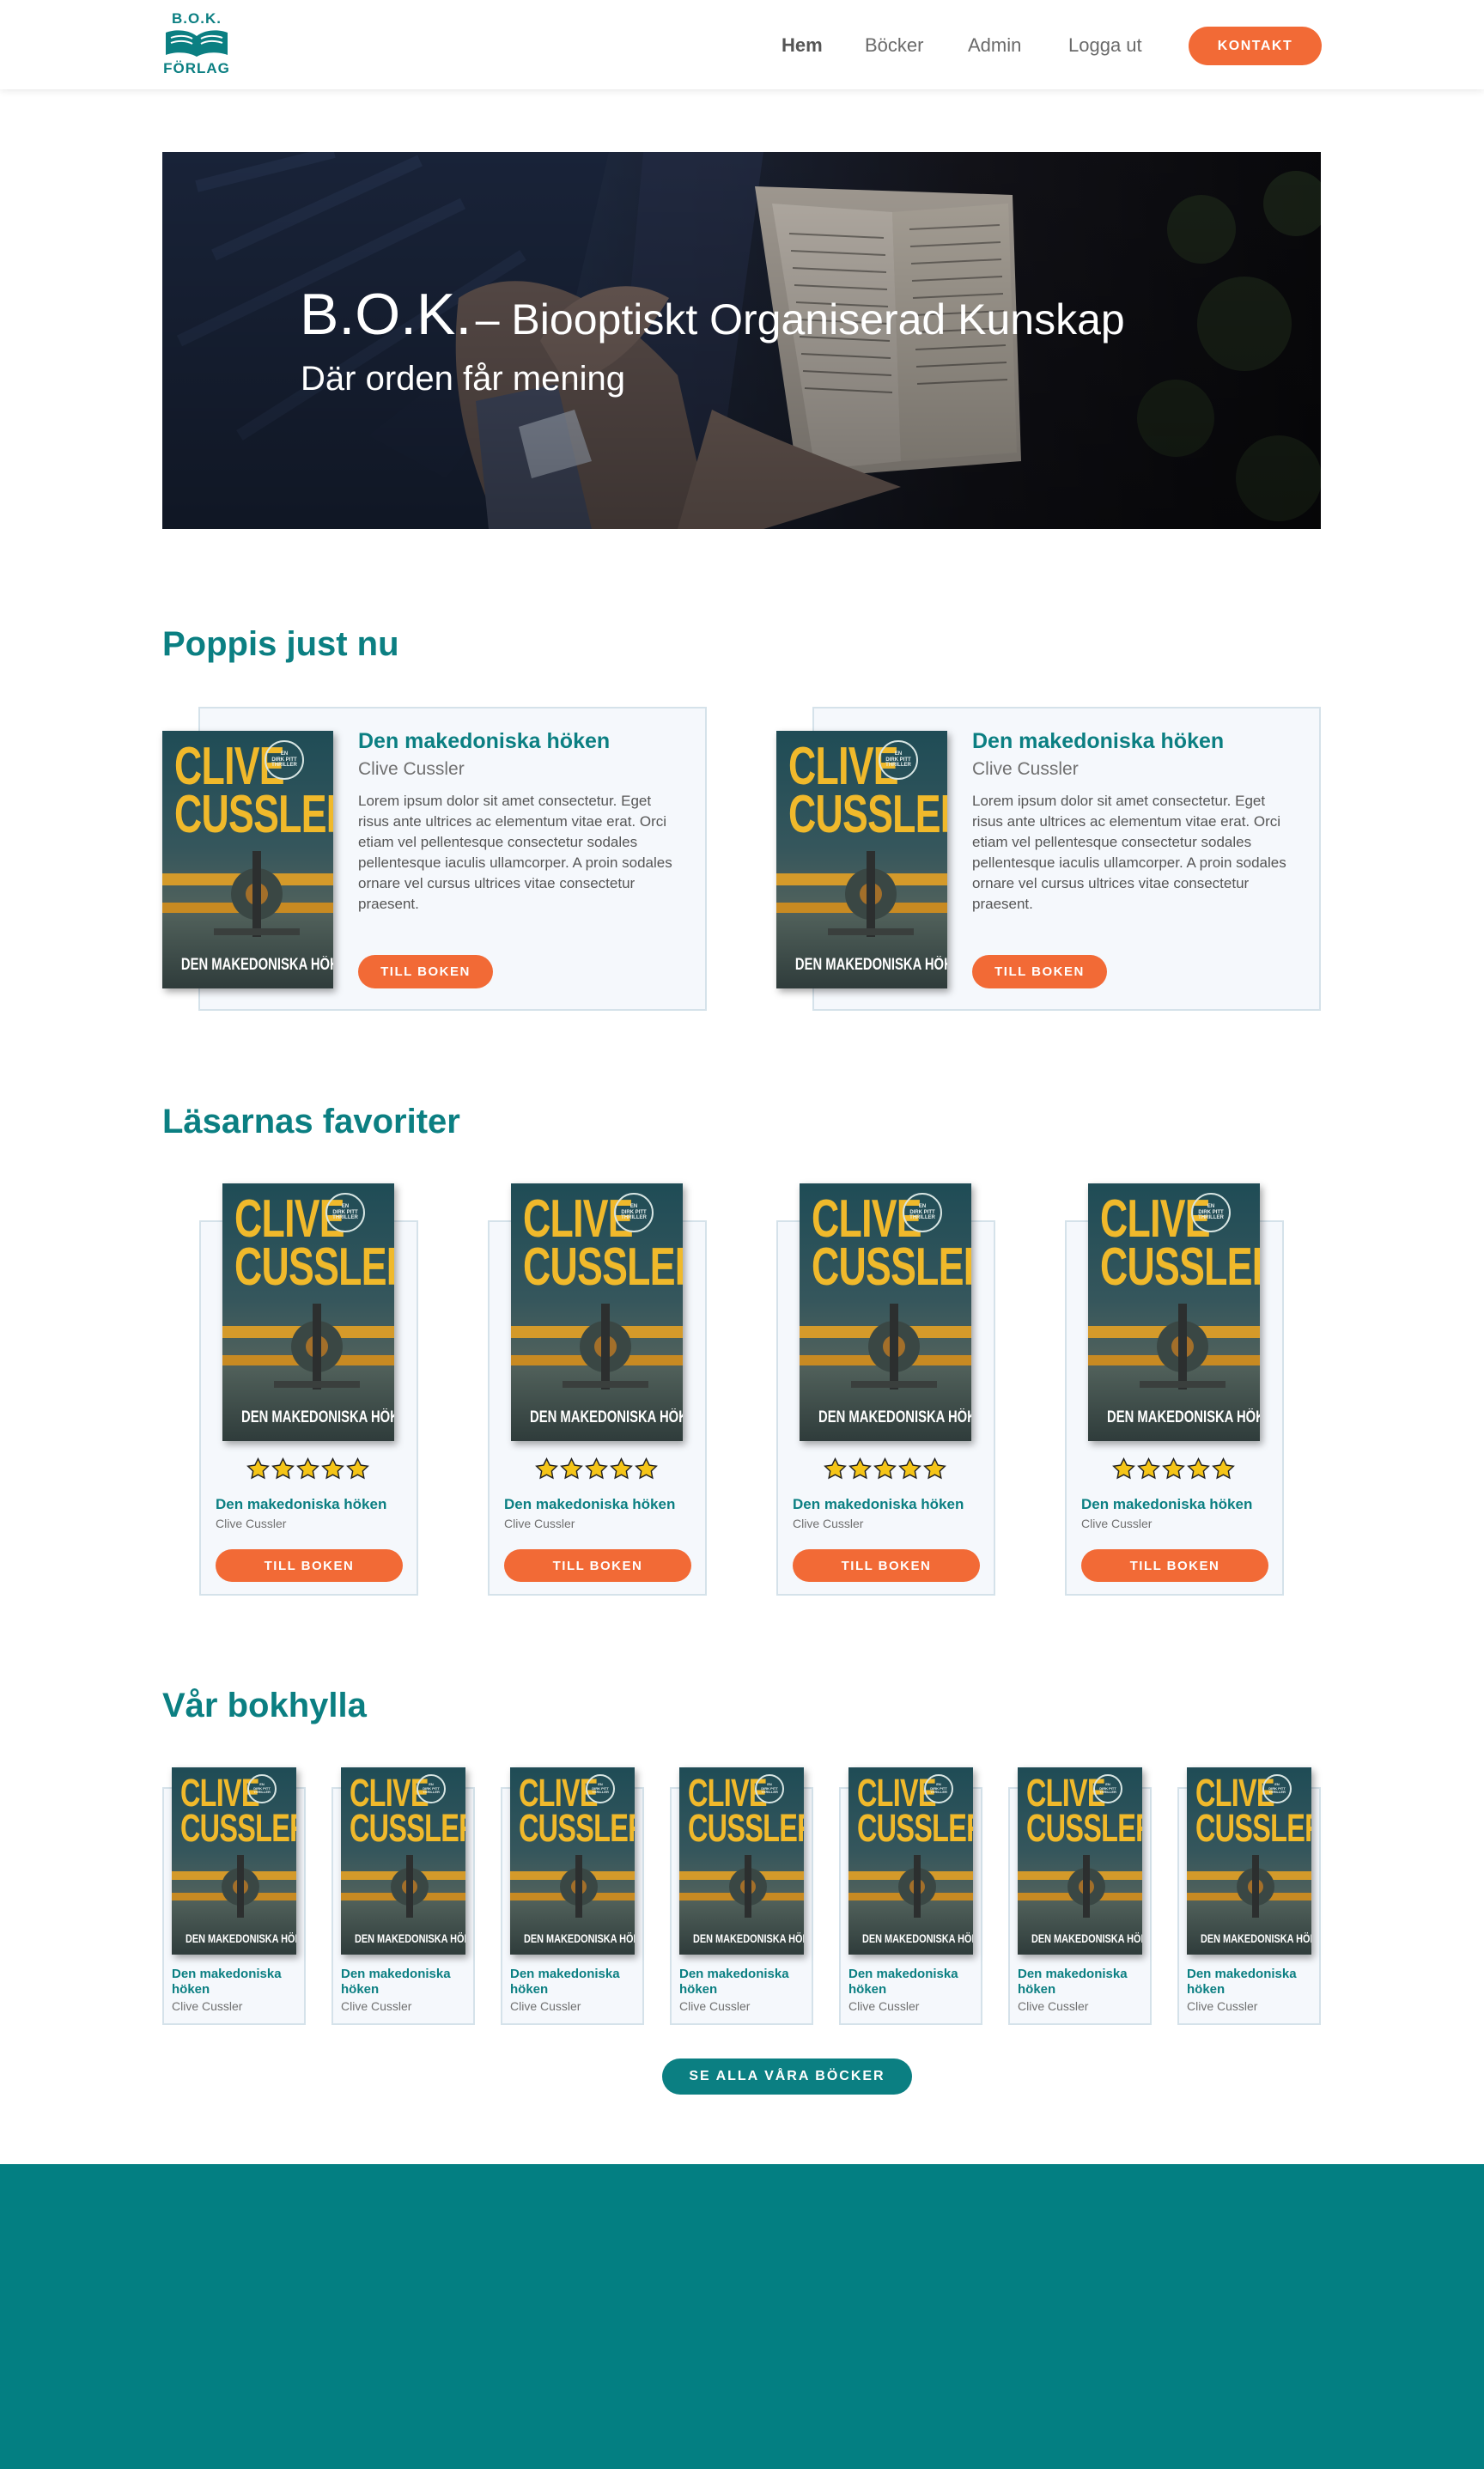  What do you see at coordinates (196, 68) in the screenshot?
I see `logo-line2: FÖRLAG` at bounding box center [196, 68].